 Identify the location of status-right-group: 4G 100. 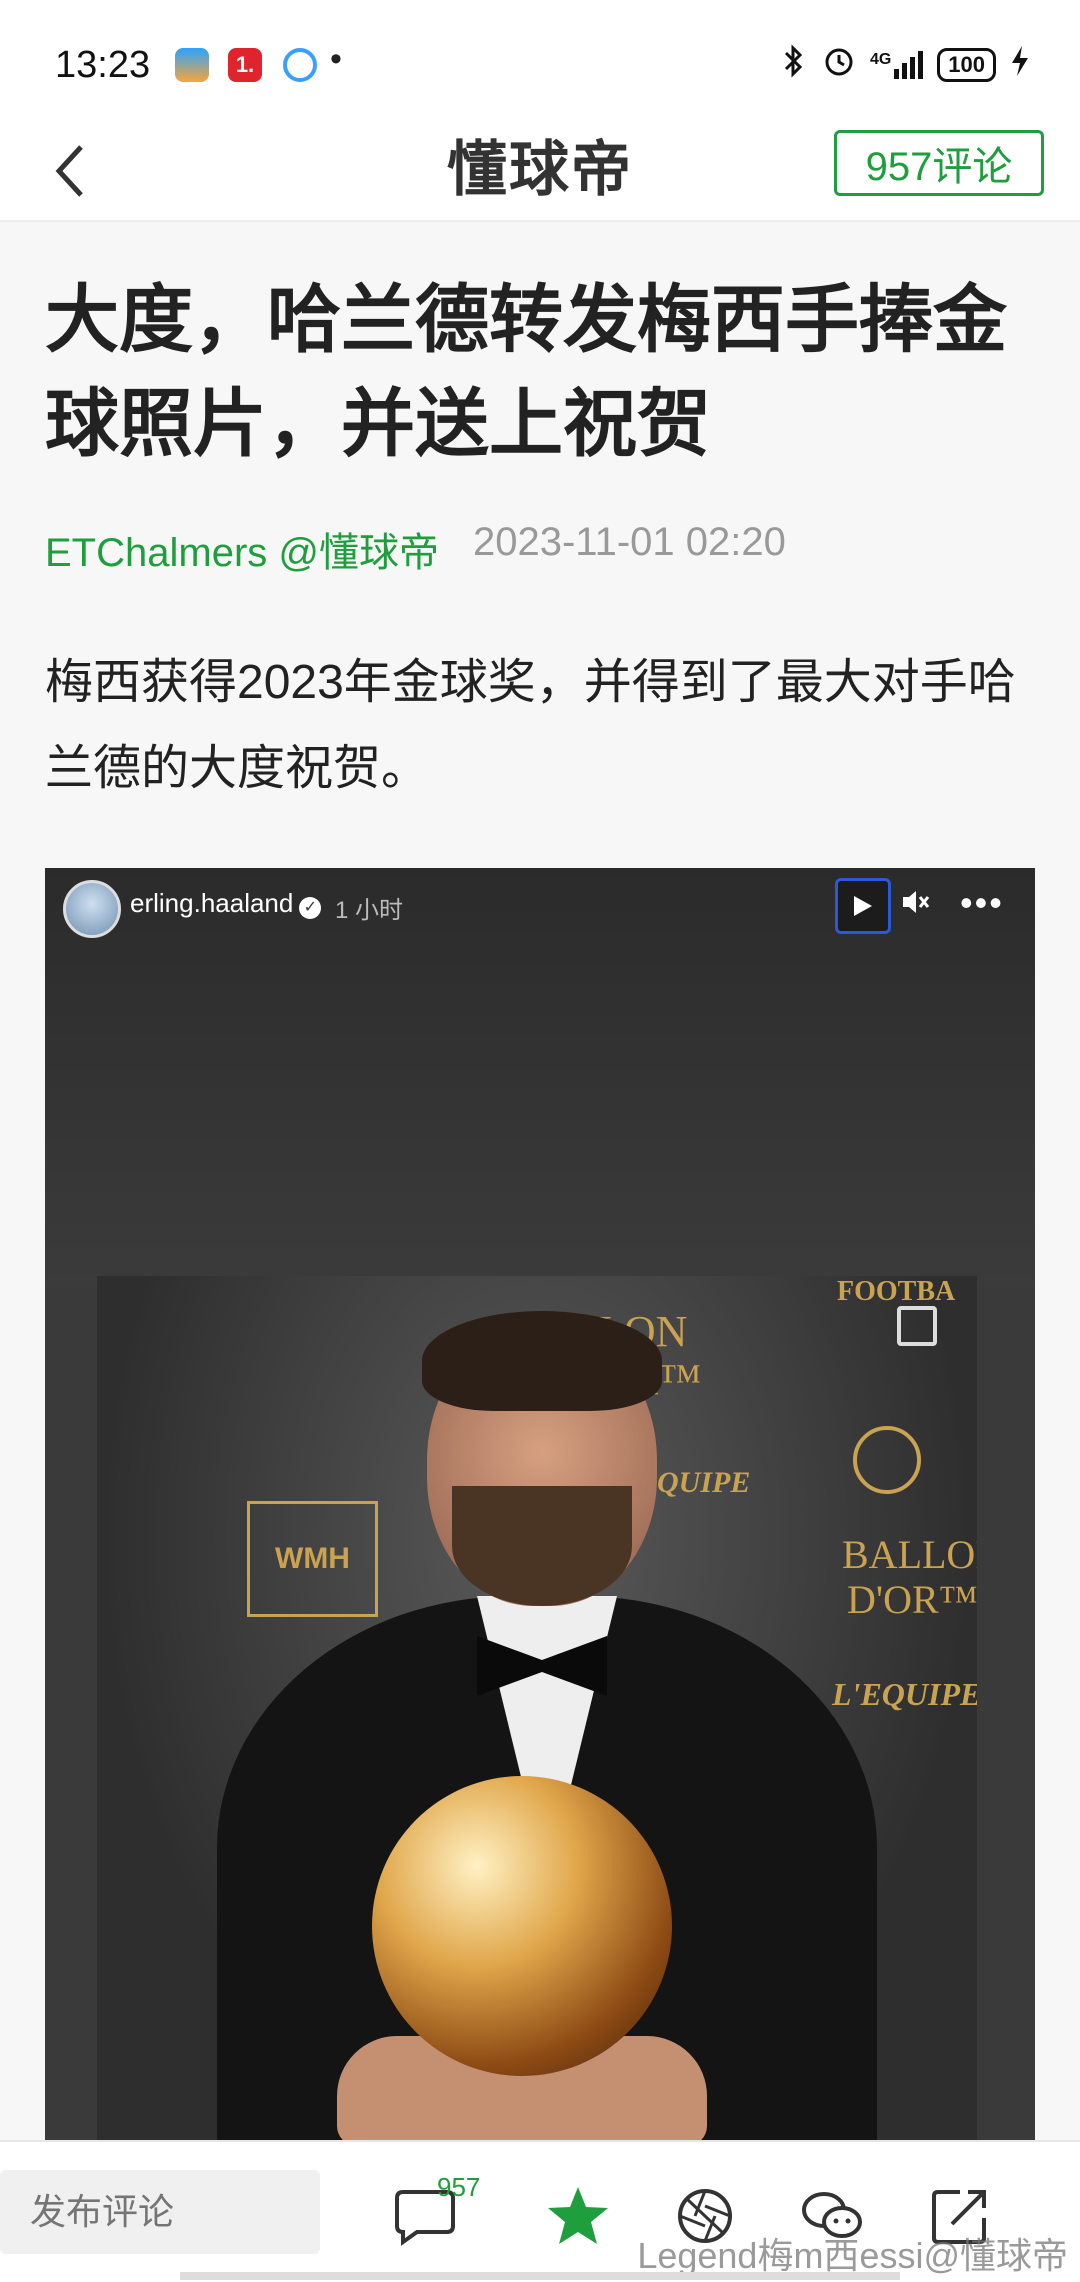
(905, 64).